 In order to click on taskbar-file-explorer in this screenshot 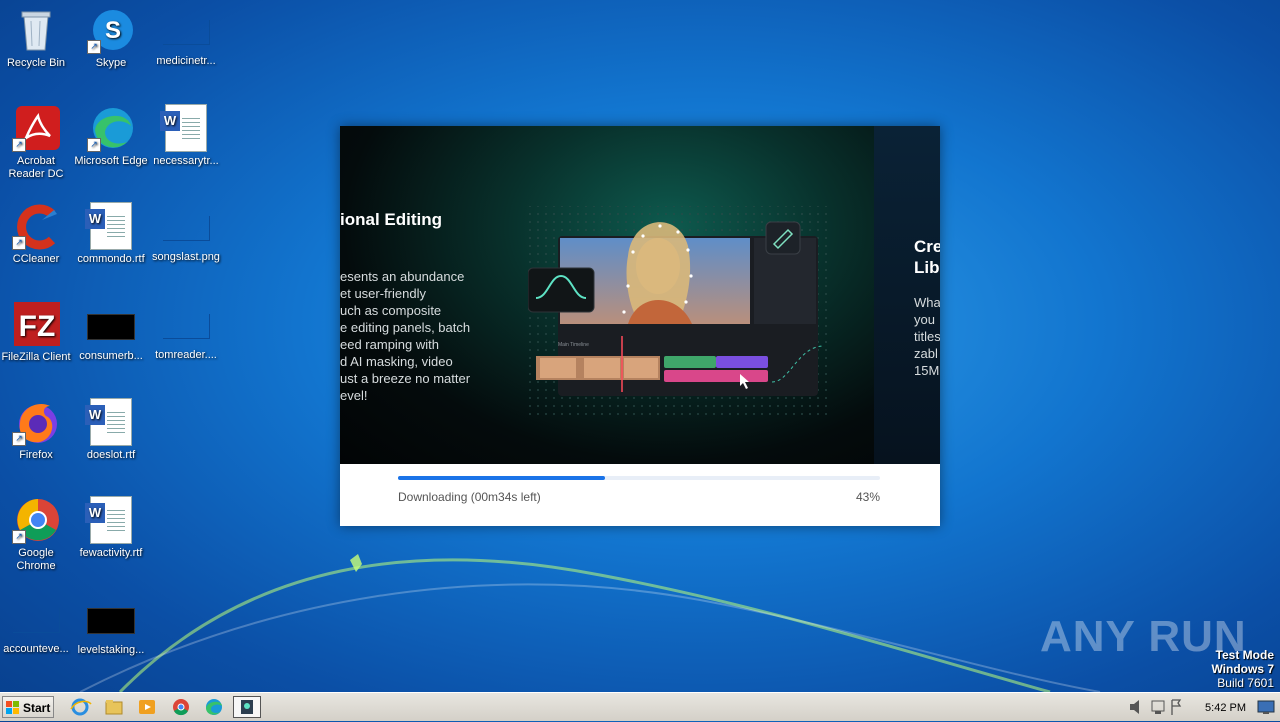, I will do `click(114, 707)`.